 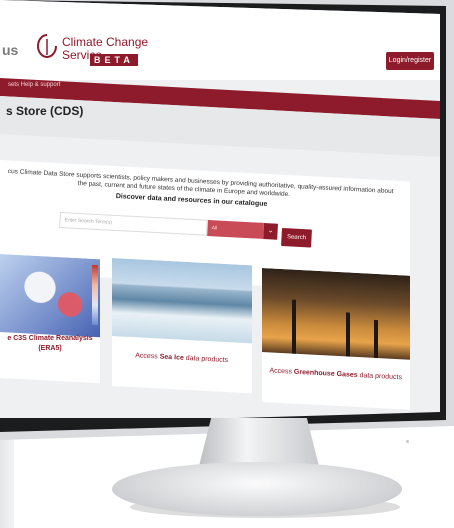 What do you see at coordinates (380, 377) in the screenshot?
I see `card-ghg-suffix: data products` at bounding box center [380, 377].